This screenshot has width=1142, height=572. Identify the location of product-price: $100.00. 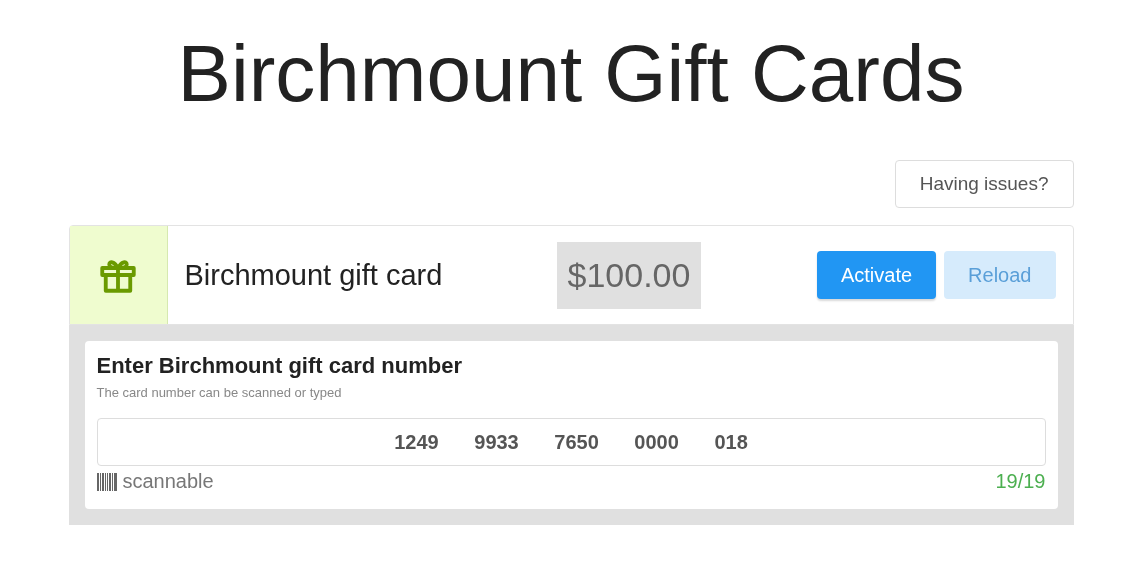
(629, 275).